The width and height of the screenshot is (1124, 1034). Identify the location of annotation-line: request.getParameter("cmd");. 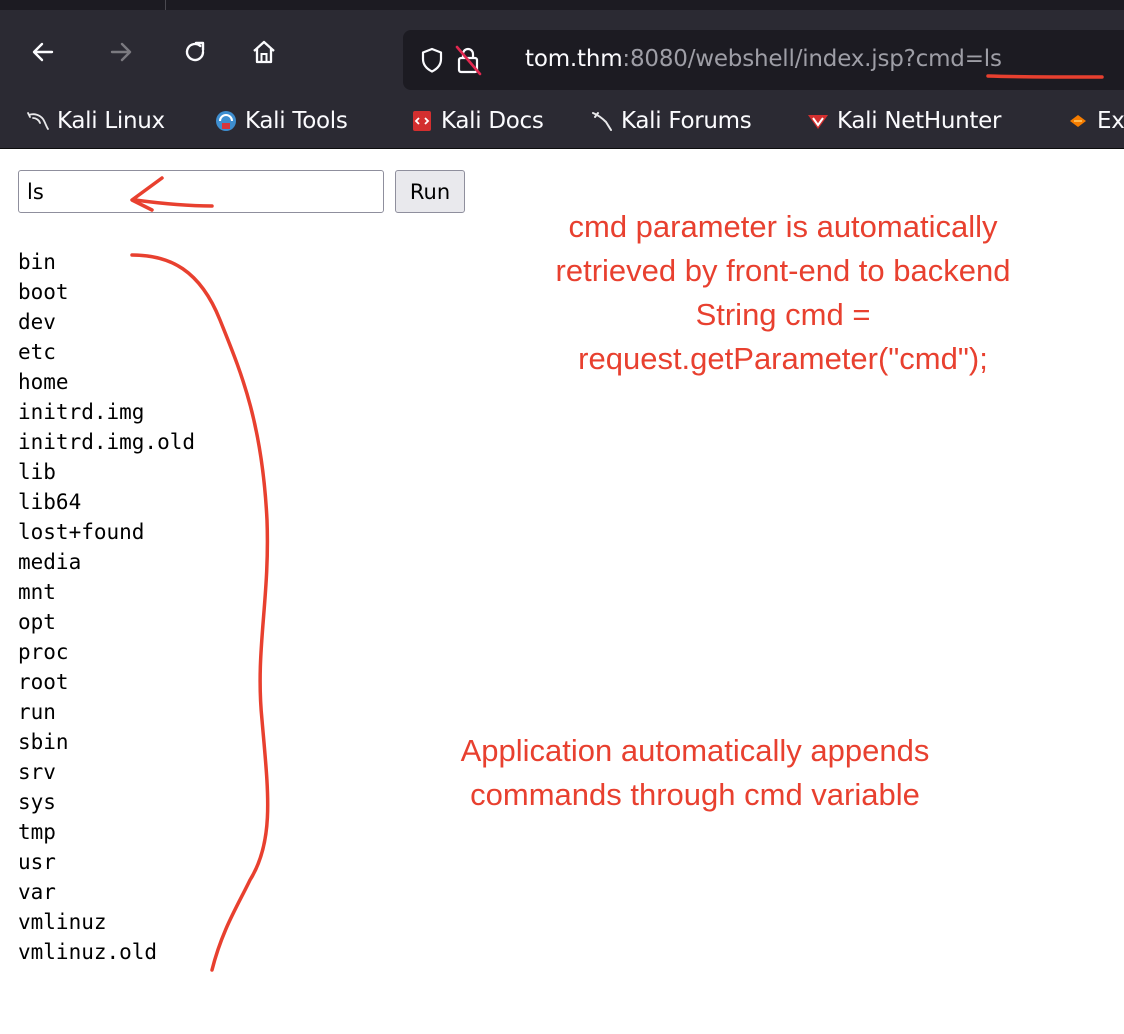
(783, 358).